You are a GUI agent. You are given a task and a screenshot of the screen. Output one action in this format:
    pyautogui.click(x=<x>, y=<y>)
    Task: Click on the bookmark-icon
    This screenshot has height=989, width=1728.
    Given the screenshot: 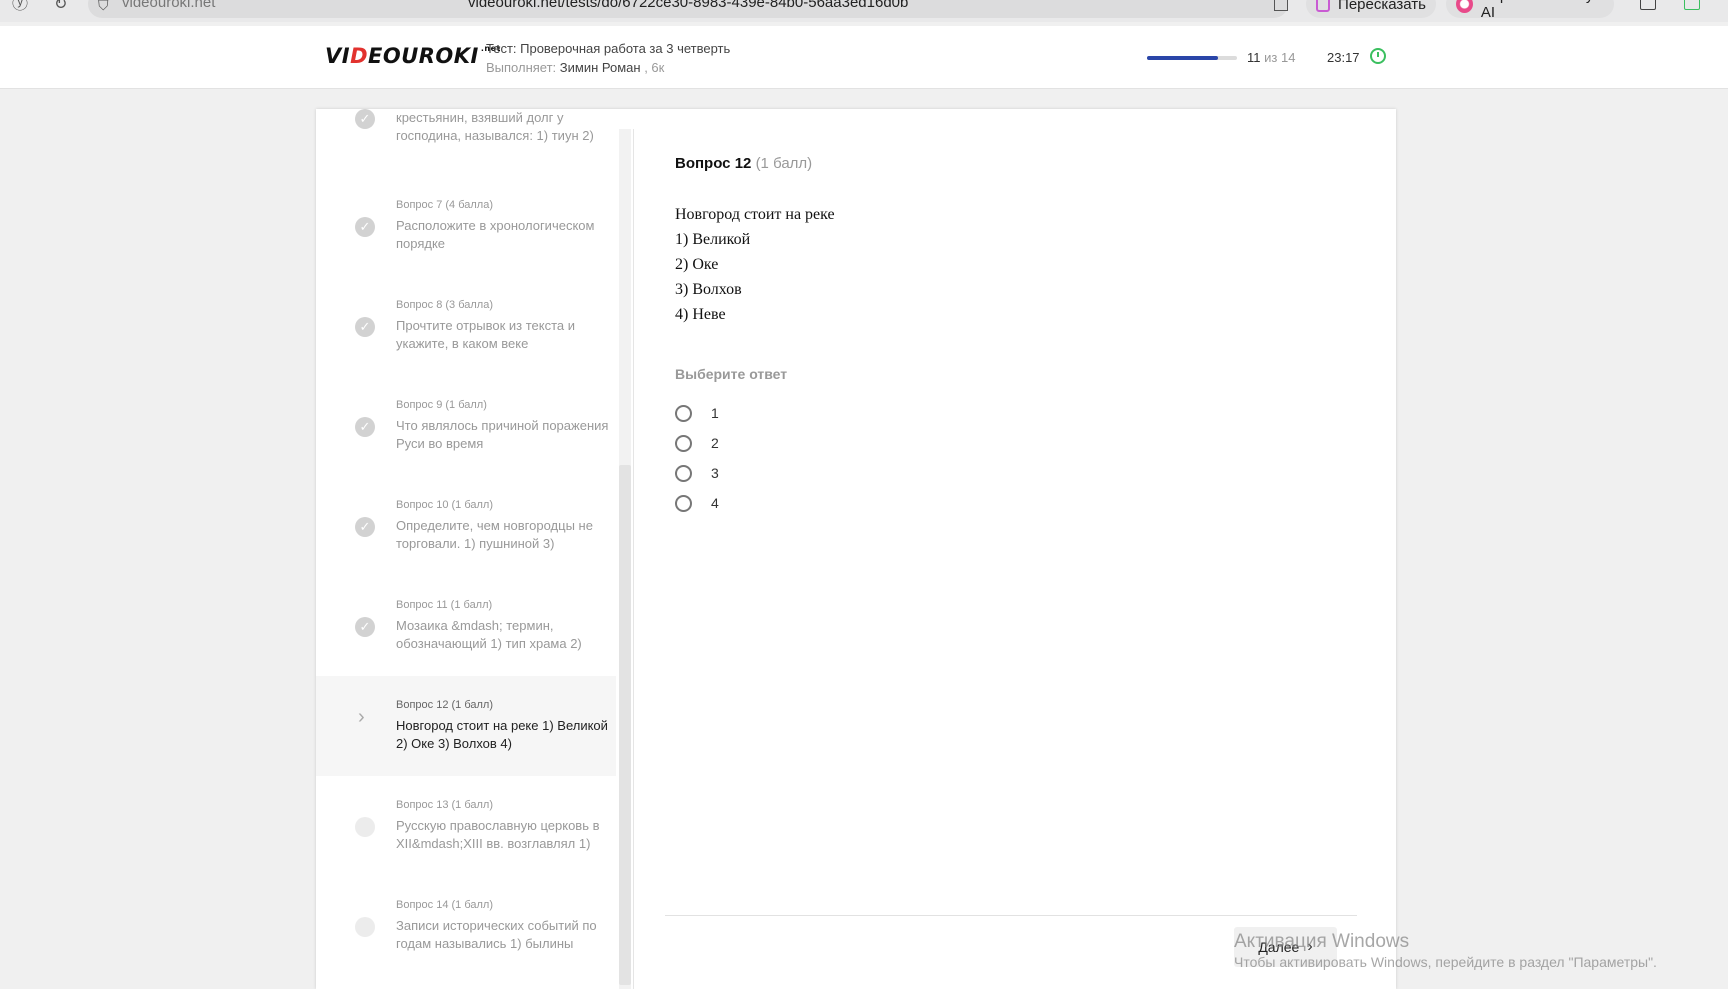 What is the action you would take?
    pyautogui.click(x=1281, y=5)
    